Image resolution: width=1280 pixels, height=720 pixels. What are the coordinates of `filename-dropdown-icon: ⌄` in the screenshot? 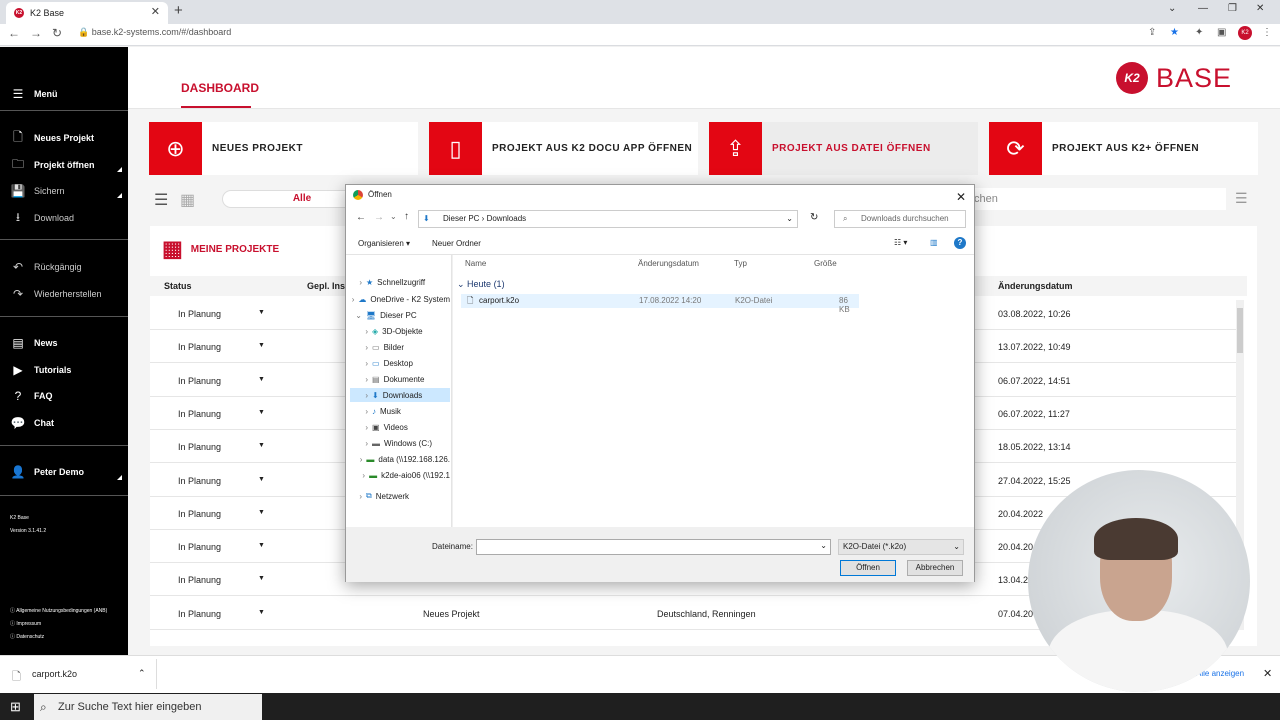 It's located at (823, 545).